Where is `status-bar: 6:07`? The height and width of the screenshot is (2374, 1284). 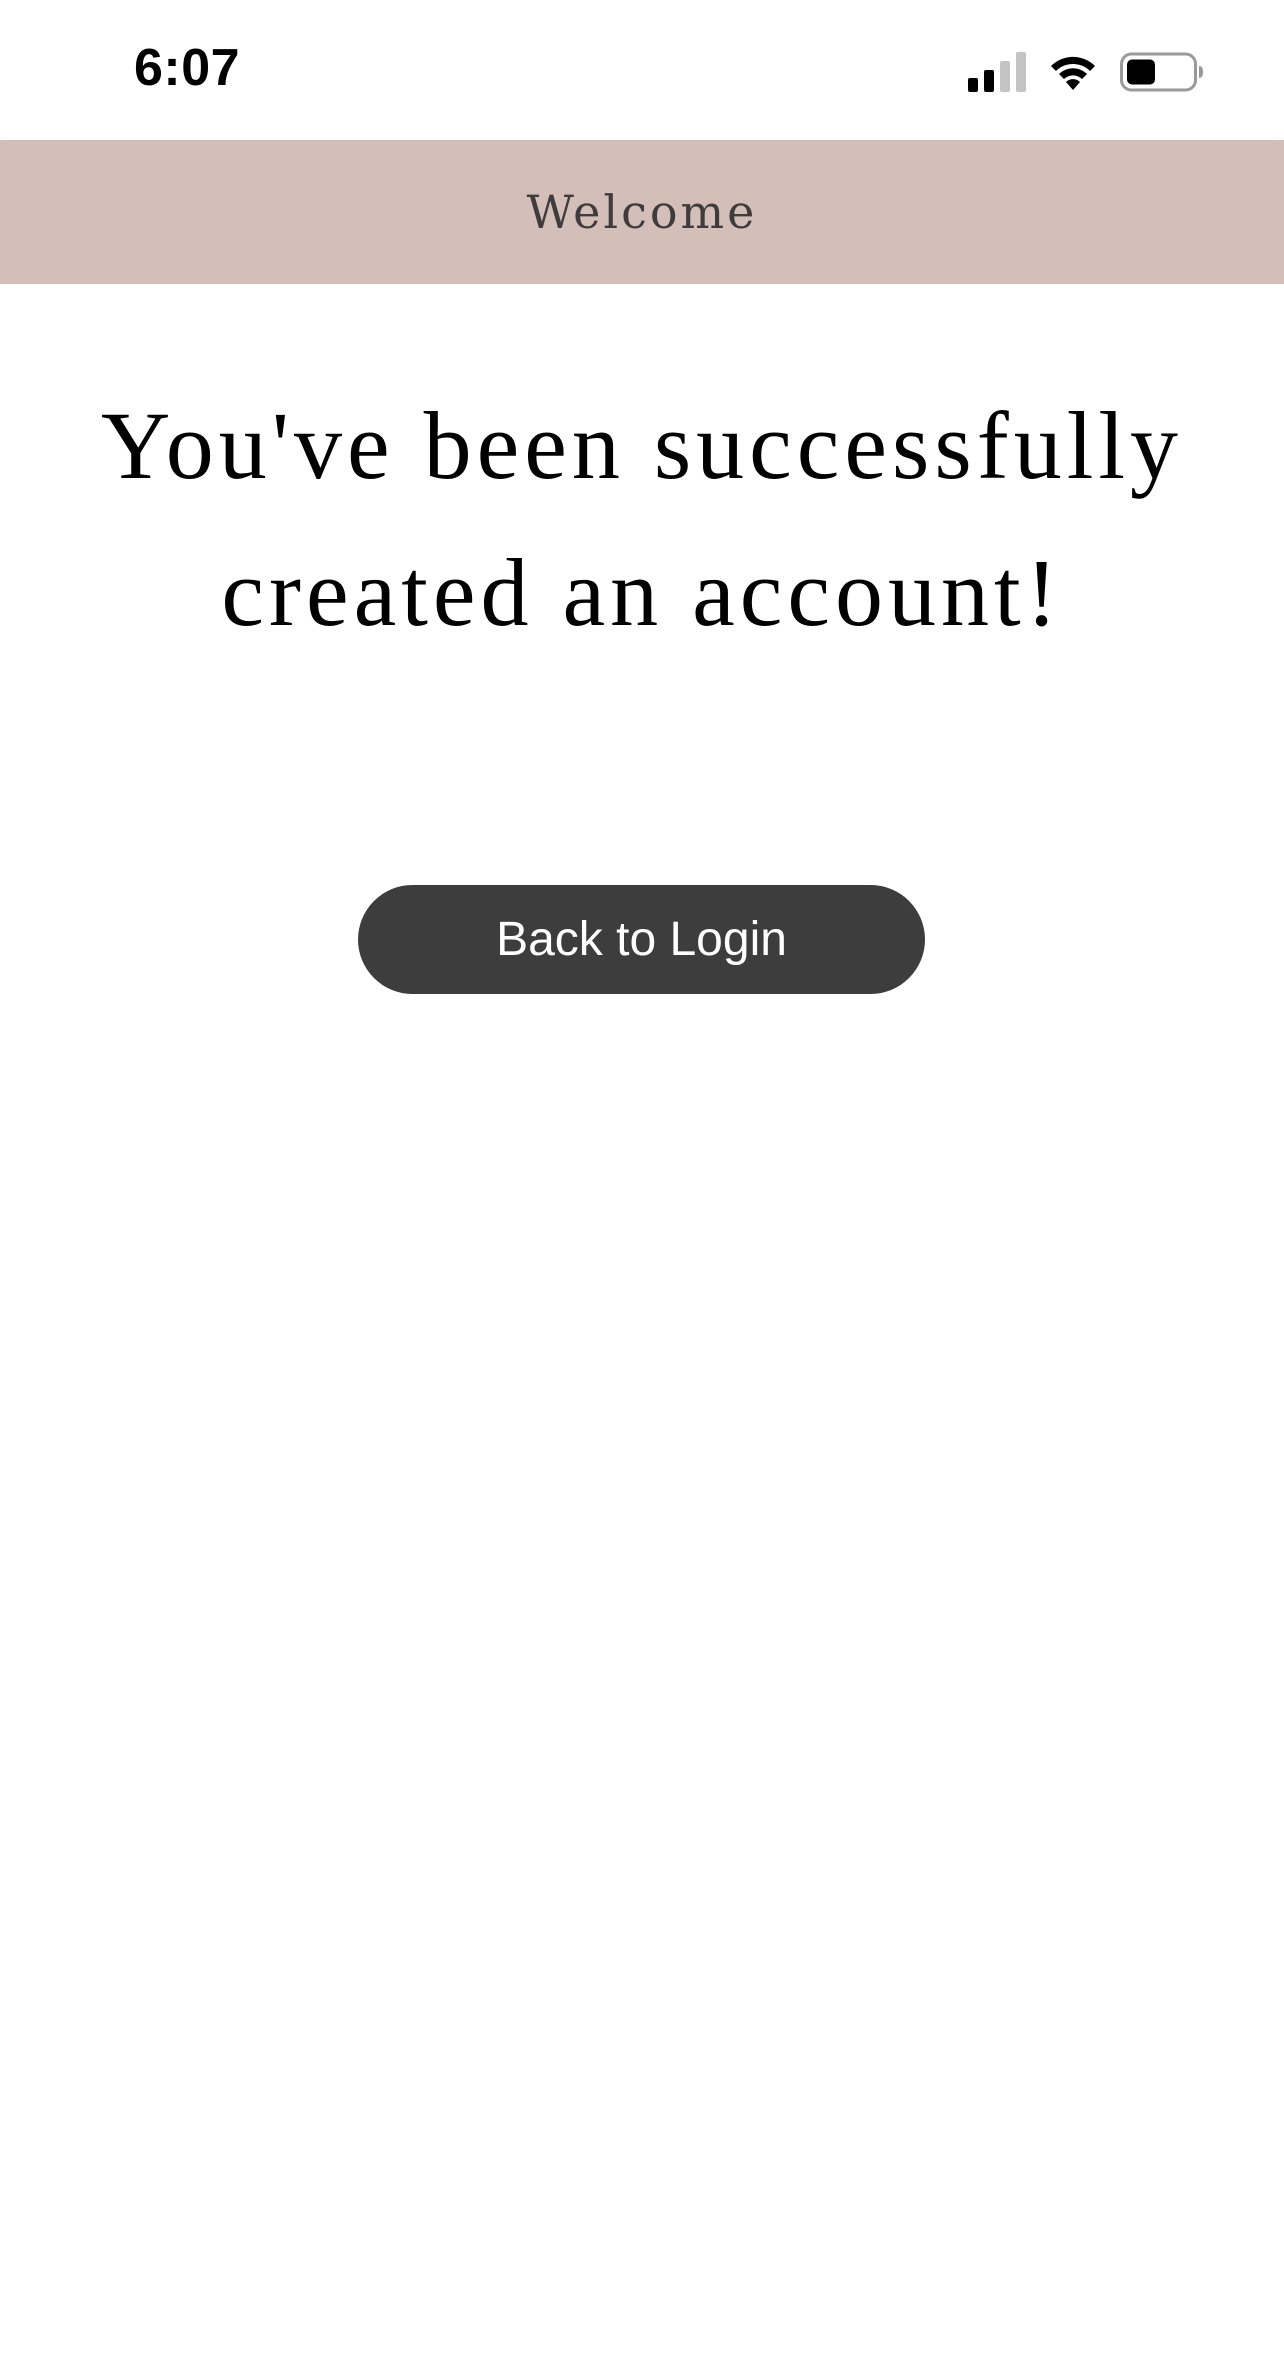
status-bar: 6:07 is located at coordinates (642, 70).